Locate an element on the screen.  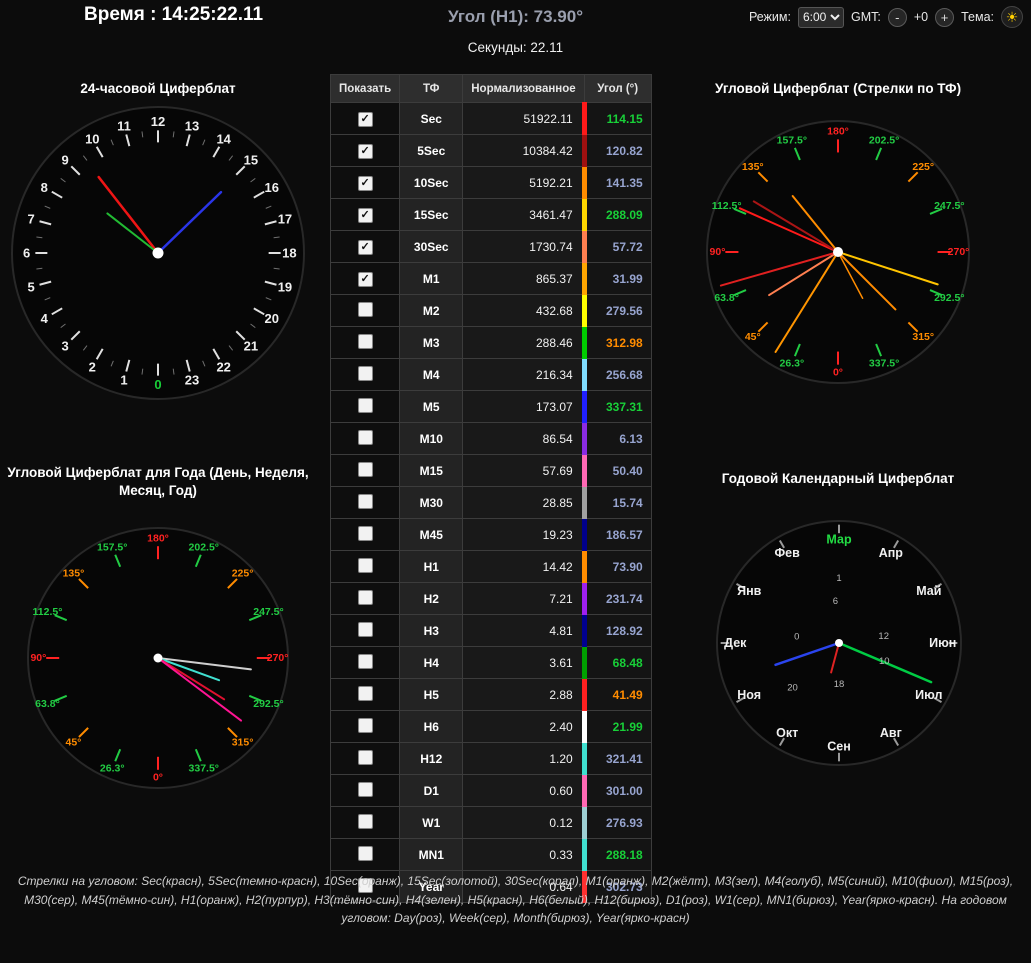
mode-select: 6:00 is located at coordinates (820, 17).